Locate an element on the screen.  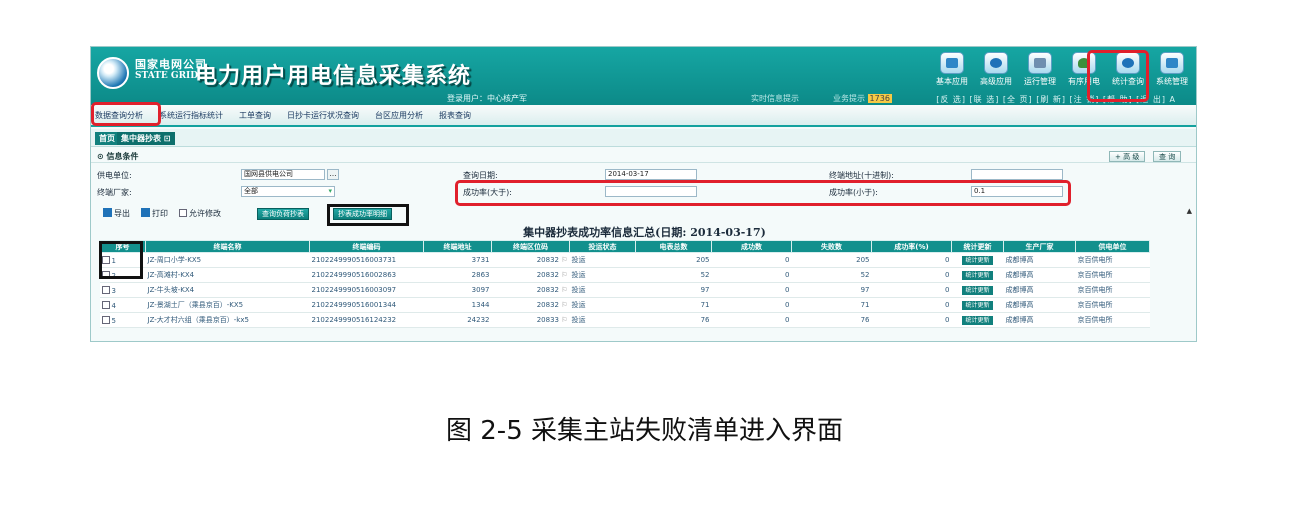
cell-vendor: 成都博高 is located at coordinates (1039, 260).